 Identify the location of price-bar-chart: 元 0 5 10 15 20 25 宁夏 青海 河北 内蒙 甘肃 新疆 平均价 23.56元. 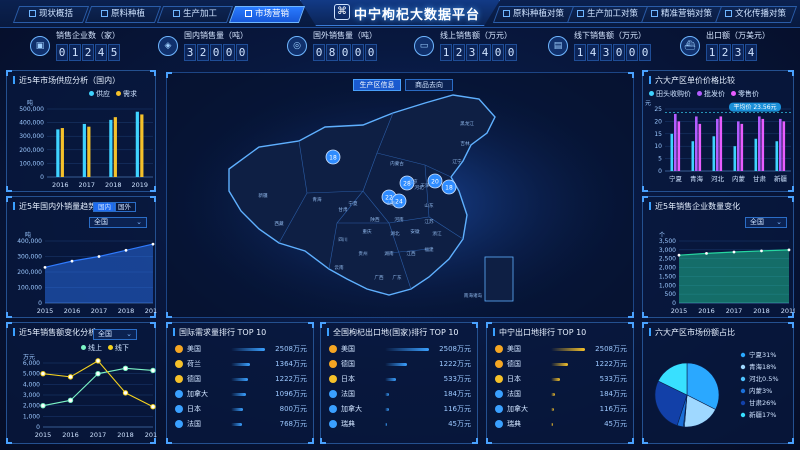
(718, 141).